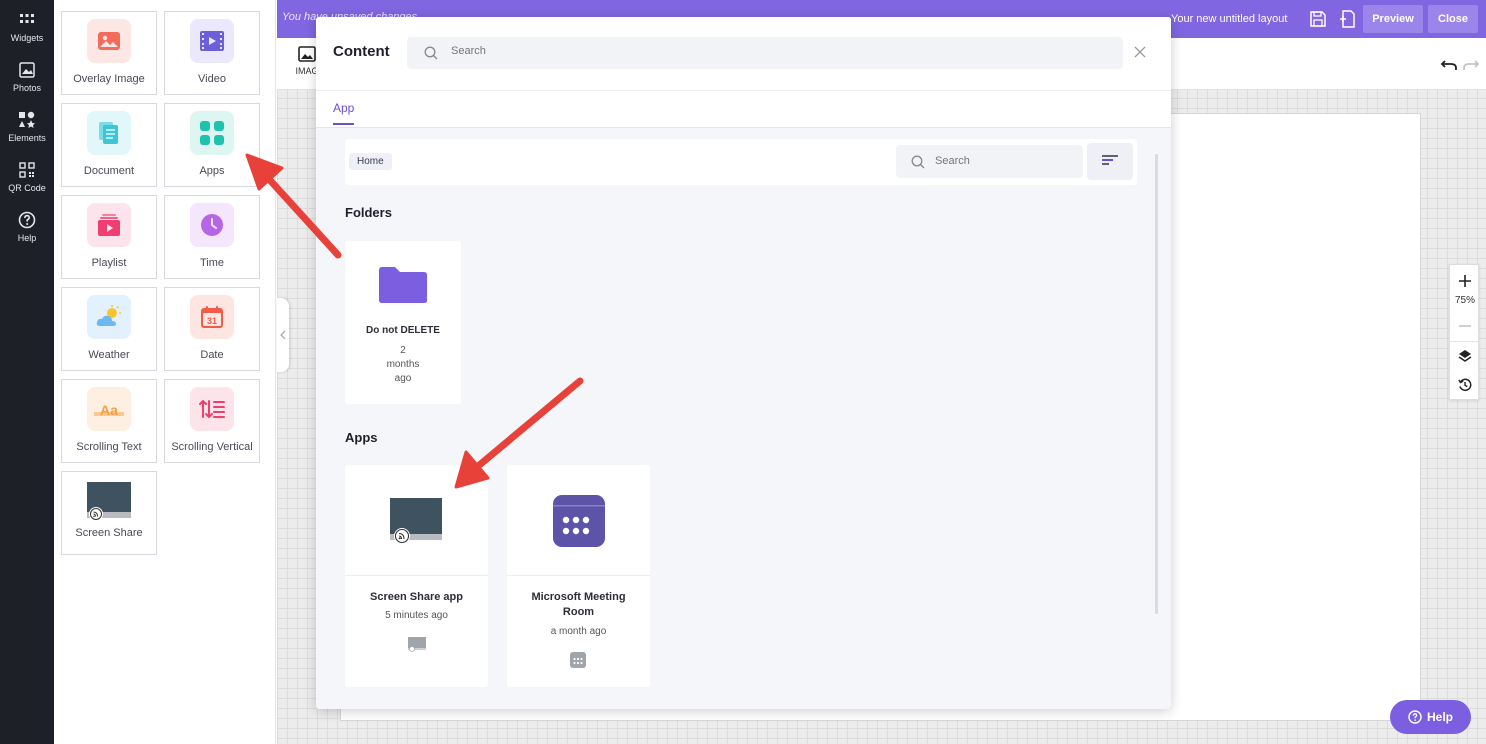  Describe the element at coordinates (109, 171) in the screenshot. I see `widget-label: Document` at that location.